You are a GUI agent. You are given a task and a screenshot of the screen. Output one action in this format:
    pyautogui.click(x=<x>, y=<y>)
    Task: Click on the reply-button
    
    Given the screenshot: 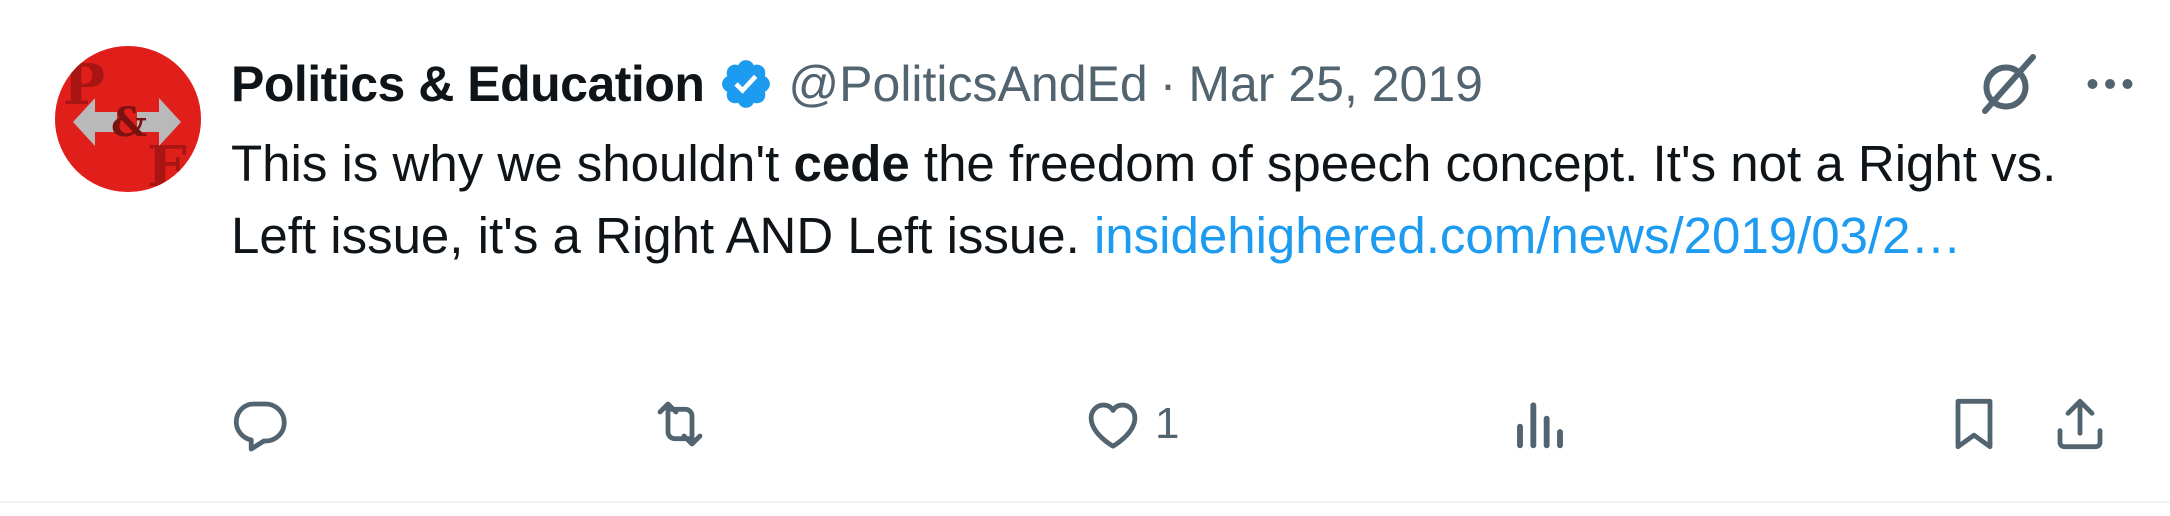 What is the action you would take?
    pyautogui.click(x=260, y=424)
    